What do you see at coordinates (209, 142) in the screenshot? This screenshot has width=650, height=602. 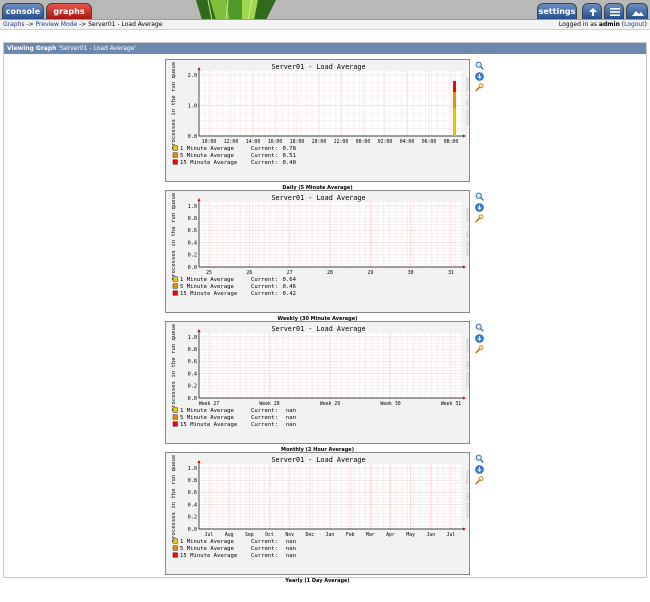 I see `x-tick-label: 10:00` at bounding box center [209, 142].